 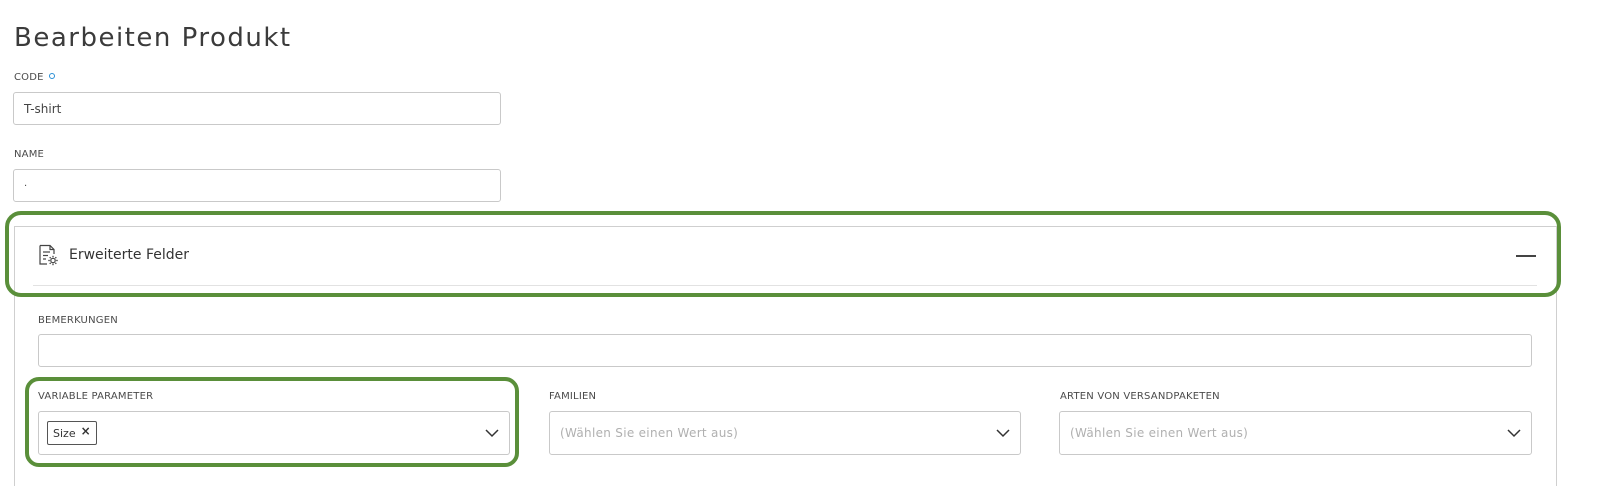 What do you see at coordinates (1295, 433) in the screenshot?
I see `package-types-select: (Wählen Sie einen Wert aus)` at bounding box center [1295, 433].